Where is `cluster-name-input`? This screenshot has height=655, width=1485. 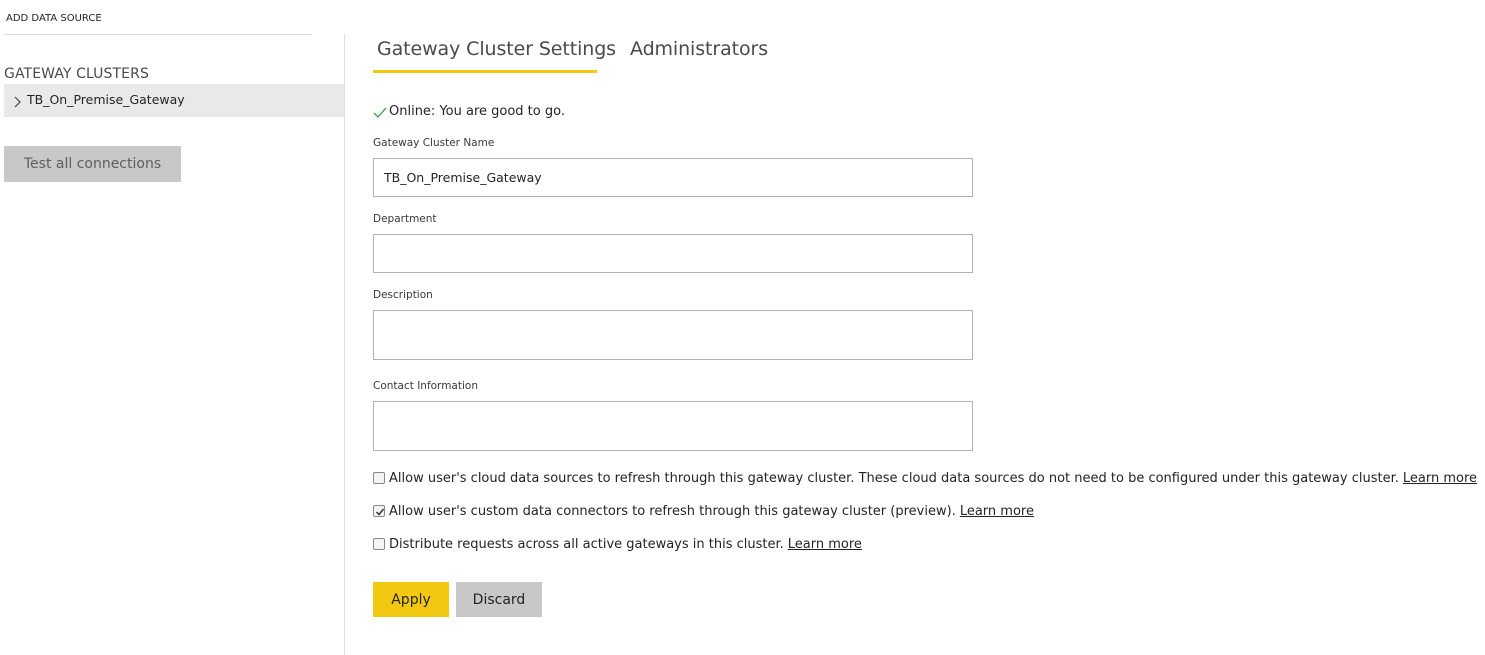 cluster-name-input is located at coordinates (673, 177).